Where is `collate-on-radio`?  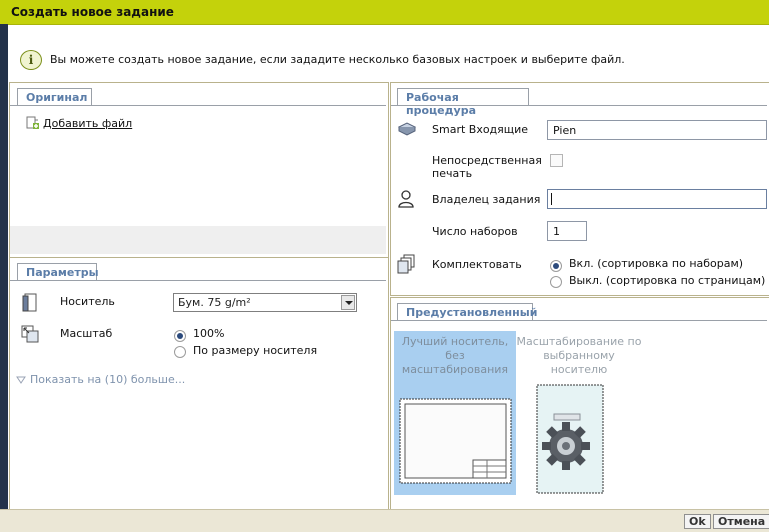 collate-on-radio is located at coordinates (556, 266).